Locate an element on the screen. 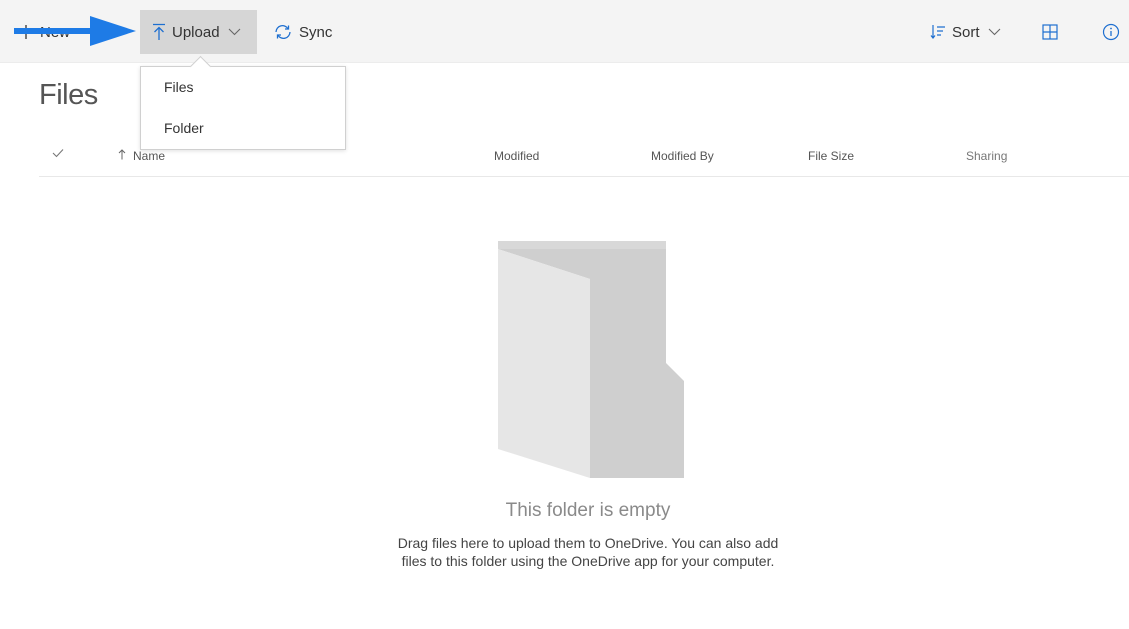  sync-button: Sync is located at coordinates (302, 32).